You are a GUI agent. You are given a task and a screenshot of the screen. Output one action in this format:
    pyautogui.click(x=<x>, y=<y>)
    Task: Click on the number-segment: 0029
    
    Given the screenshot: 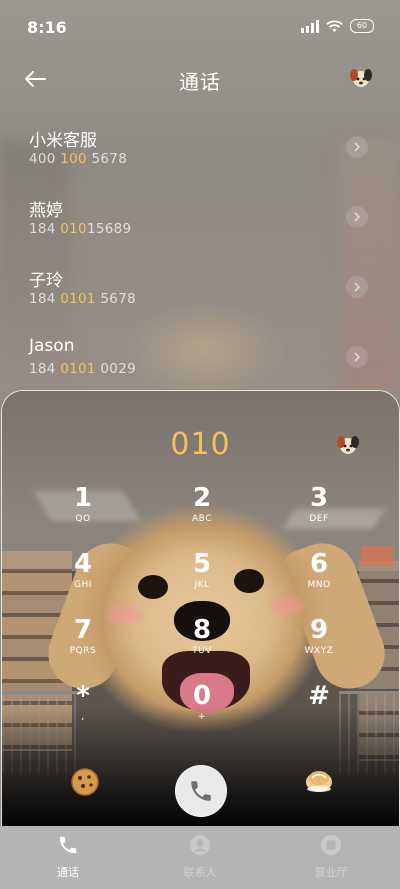 What is the action you would take?
    pyautogui.click(x=115, y=369)
    